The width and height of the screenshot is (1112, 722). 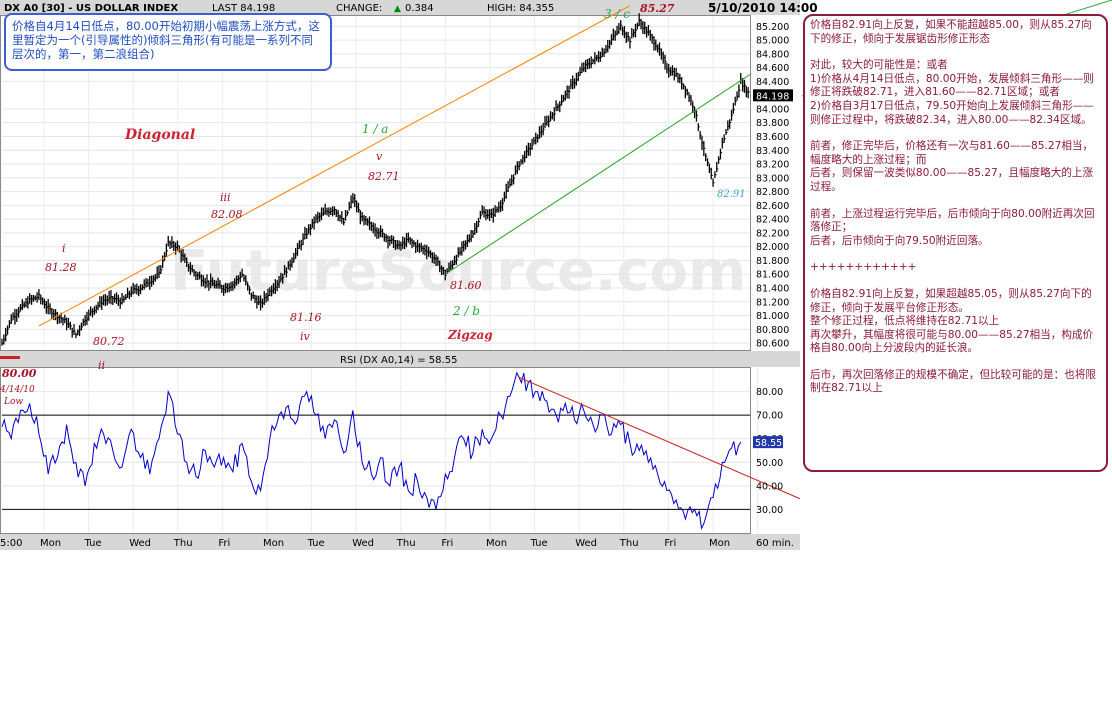 I want to click on wave-iv-label: iv, so click(x=305, y=336).